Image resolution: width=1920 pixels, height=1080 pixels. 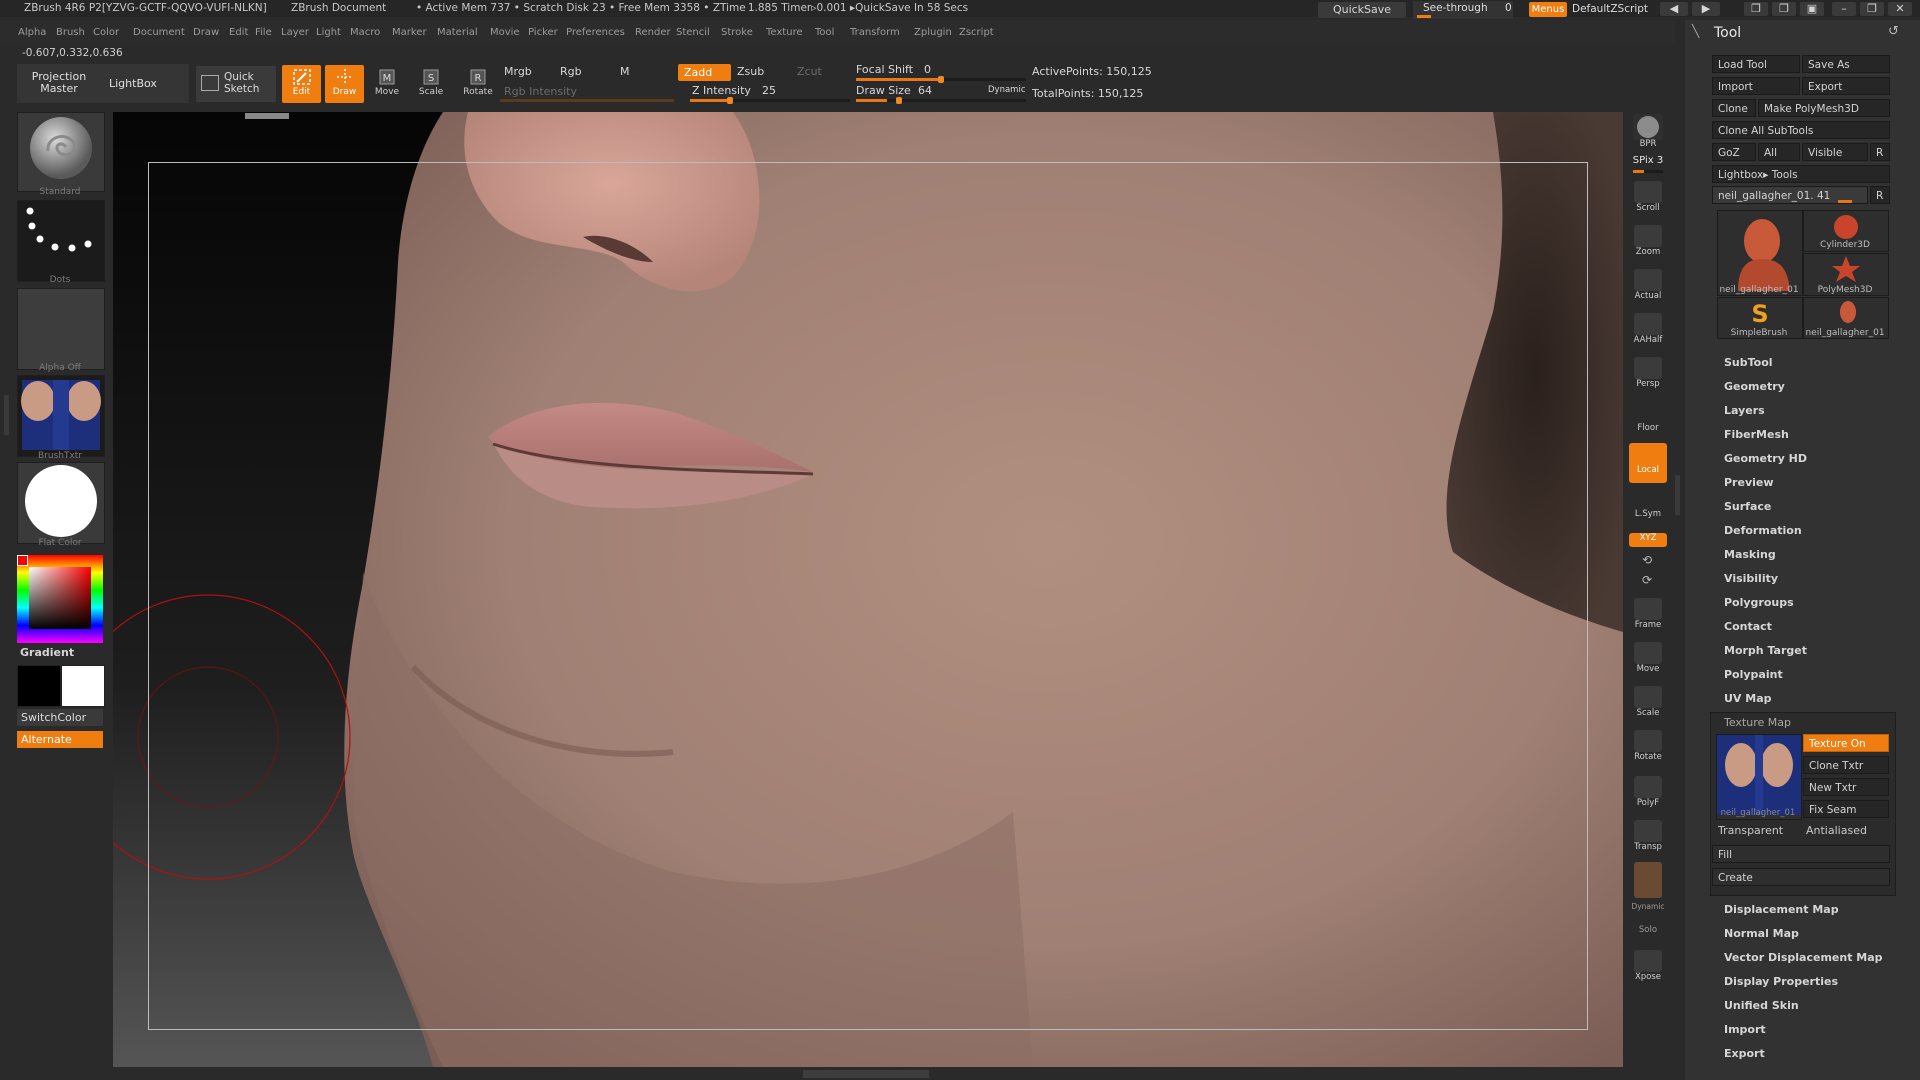 What do you see at coordinates (70, 32) in the screenshot?
I see `menu-brush: Brush` at bounding box center [70, 32].